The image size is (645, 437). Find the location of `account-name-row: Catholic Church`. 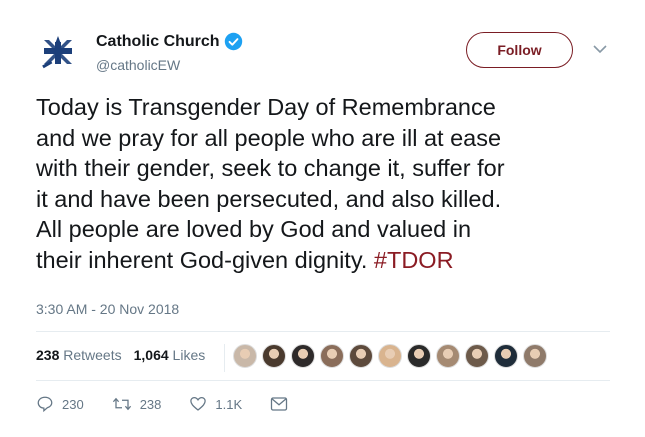

account-name-row: Catholic Church is located at coordinates (169, 41).